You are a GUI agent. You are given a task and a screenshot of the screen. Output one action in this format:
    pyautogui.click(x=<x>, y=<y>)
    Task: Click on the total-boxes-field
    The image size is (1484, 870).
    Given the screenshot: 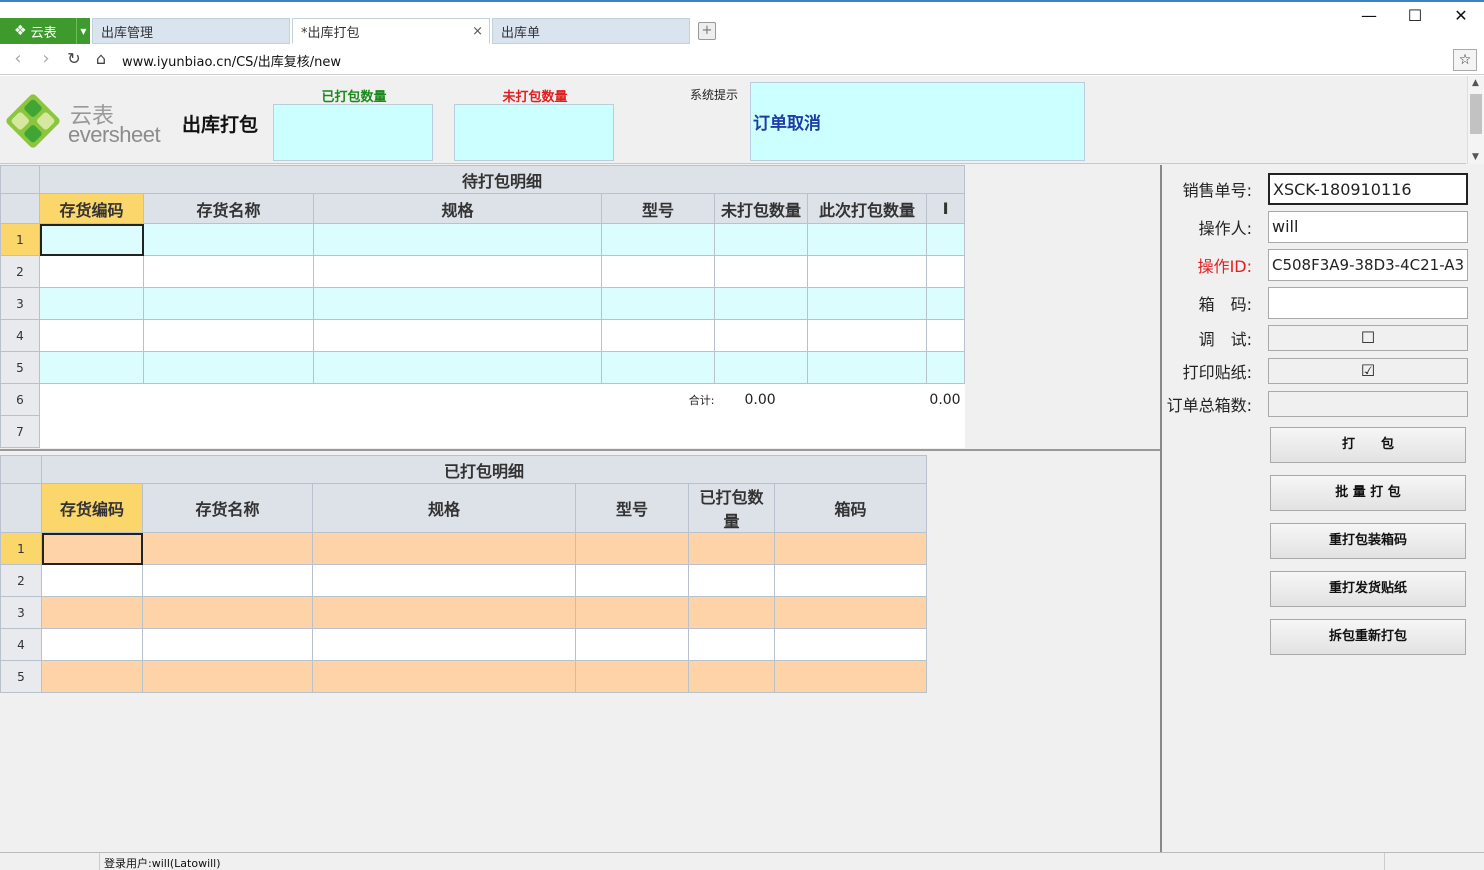 What is the action you would take?
    pyautogui.click(x=1368, y=404)
    